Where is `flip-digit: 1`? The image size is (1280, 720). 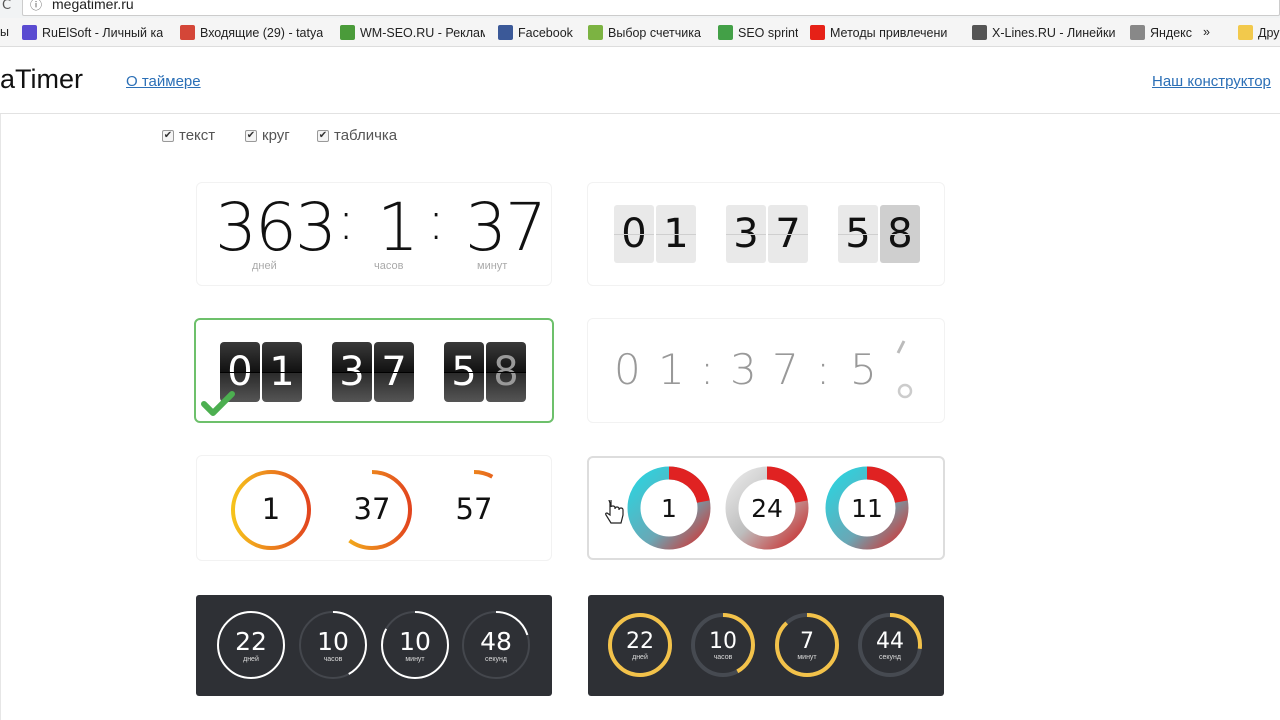 flip-digit: 1 is located at coordinates (282, 372).